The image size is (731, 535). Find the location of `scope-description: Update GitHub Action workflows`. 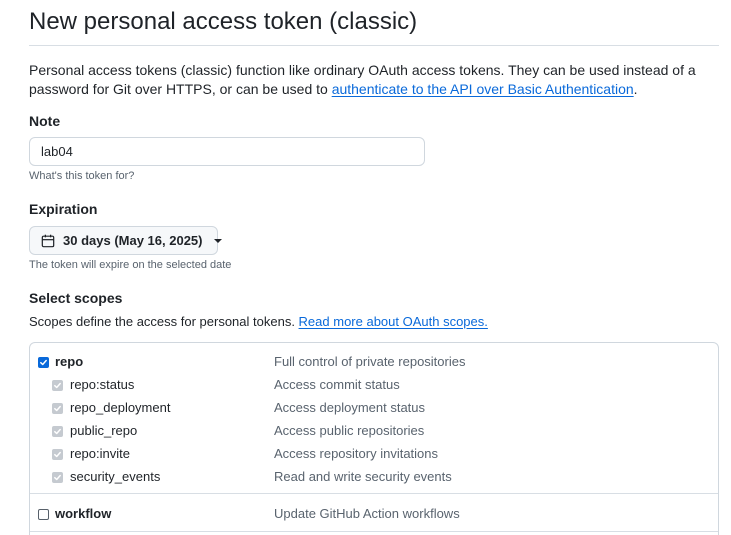

scope-description: Update GitHub Action workflows is located at coordinates (367, 513).